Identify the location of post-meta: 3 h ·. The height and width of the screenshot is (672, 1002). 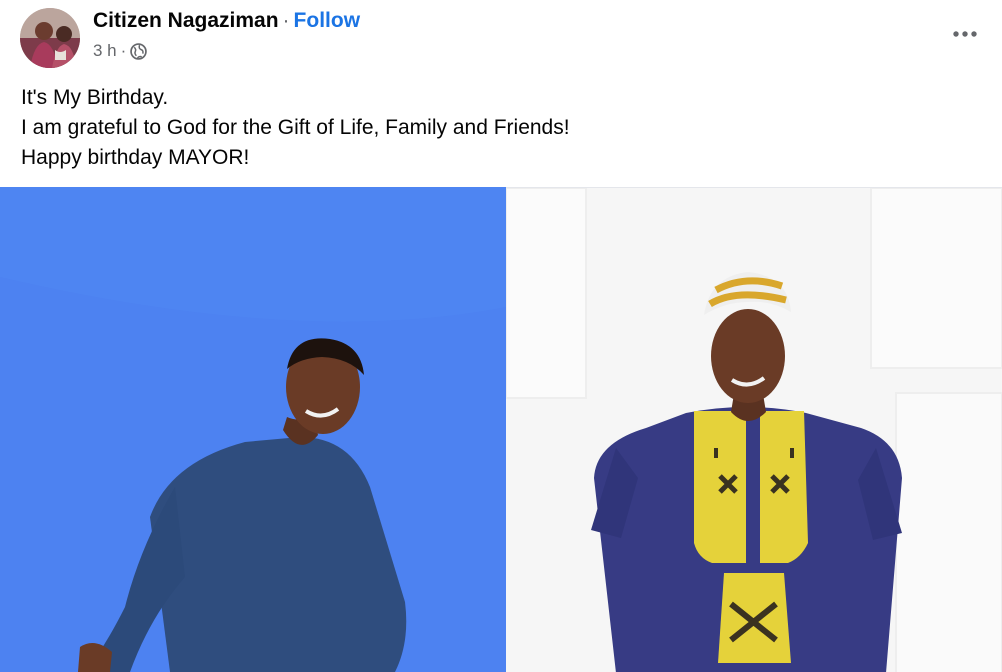
(120, 51).